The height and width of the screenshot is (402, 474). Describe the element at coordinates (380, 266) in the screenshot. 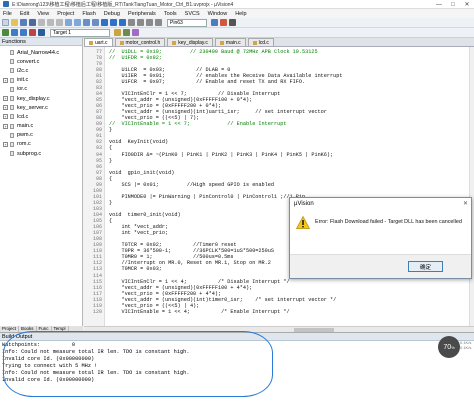

I see `dialog-footer: 确定` at that location.